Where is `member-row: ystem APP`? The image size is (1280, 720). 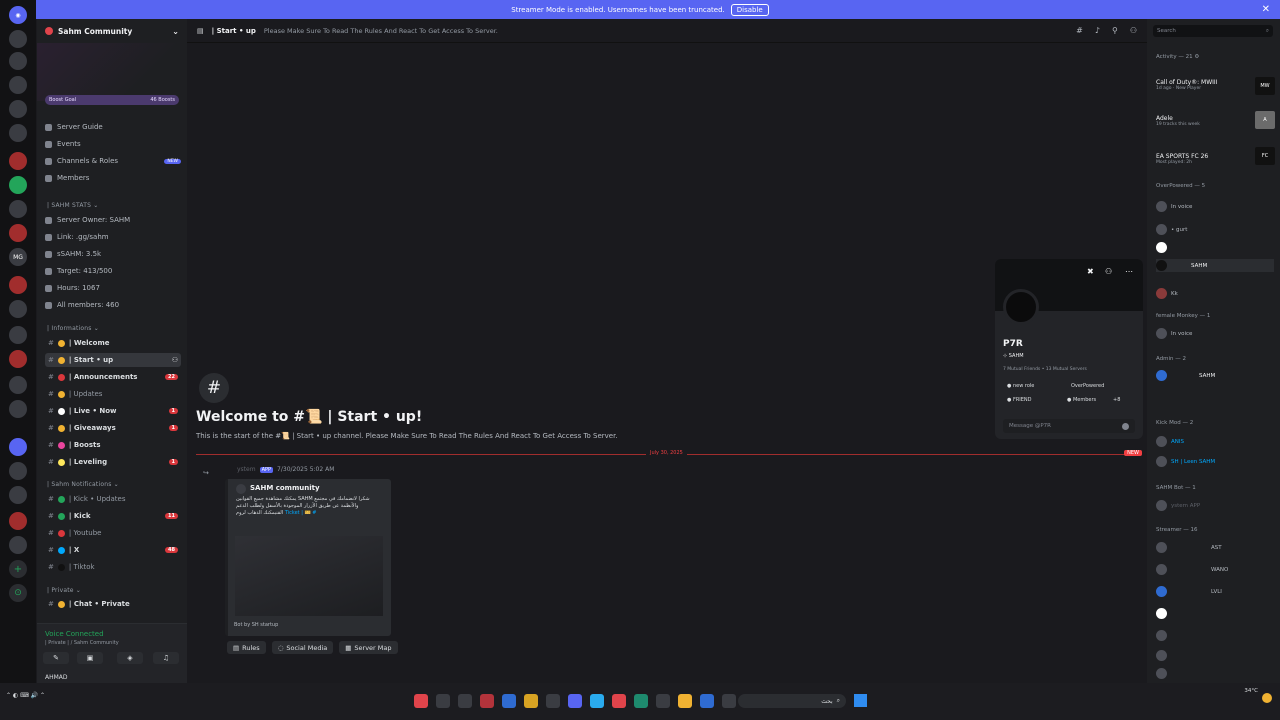
member-row: ystem APP is located at coordinates (1215, 505).